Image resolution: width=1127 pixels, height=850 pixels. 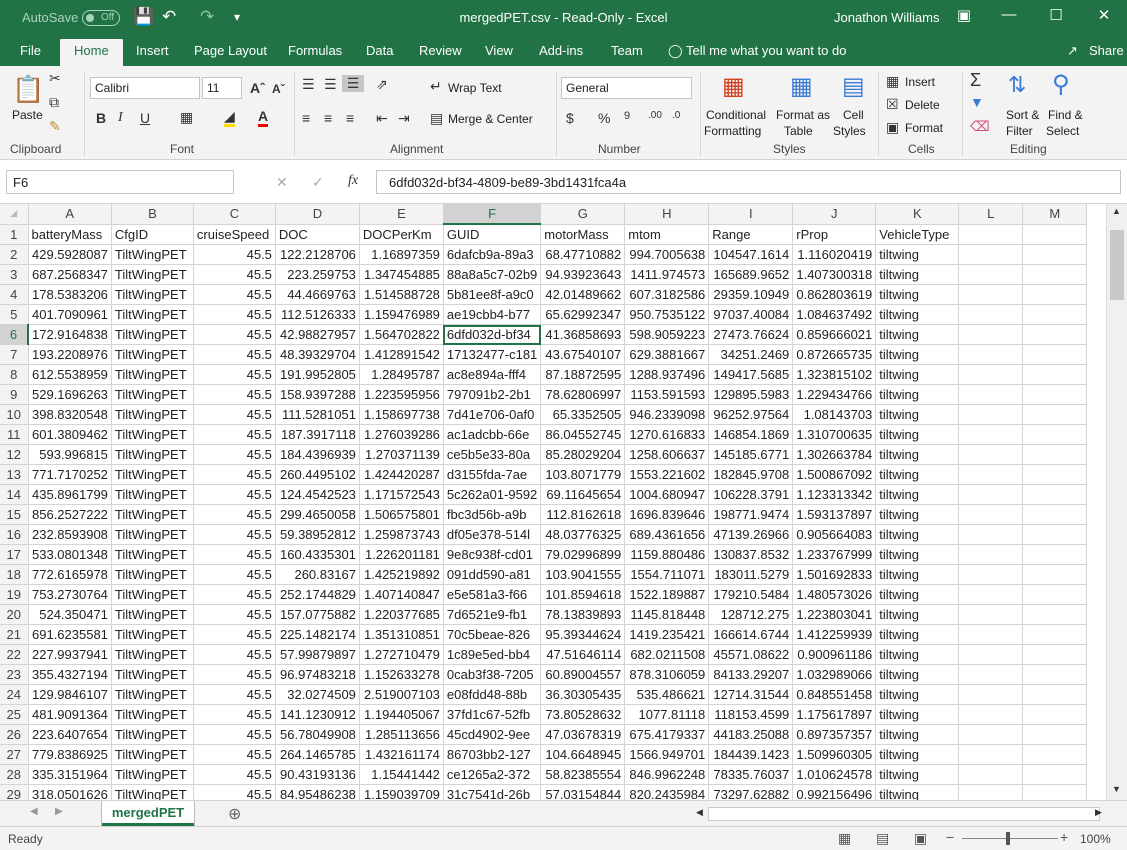 What do you see at coordinates (308, 84) in the screenshot?
I see `align-top-icon: ☰` at bounding box center [308, 84].